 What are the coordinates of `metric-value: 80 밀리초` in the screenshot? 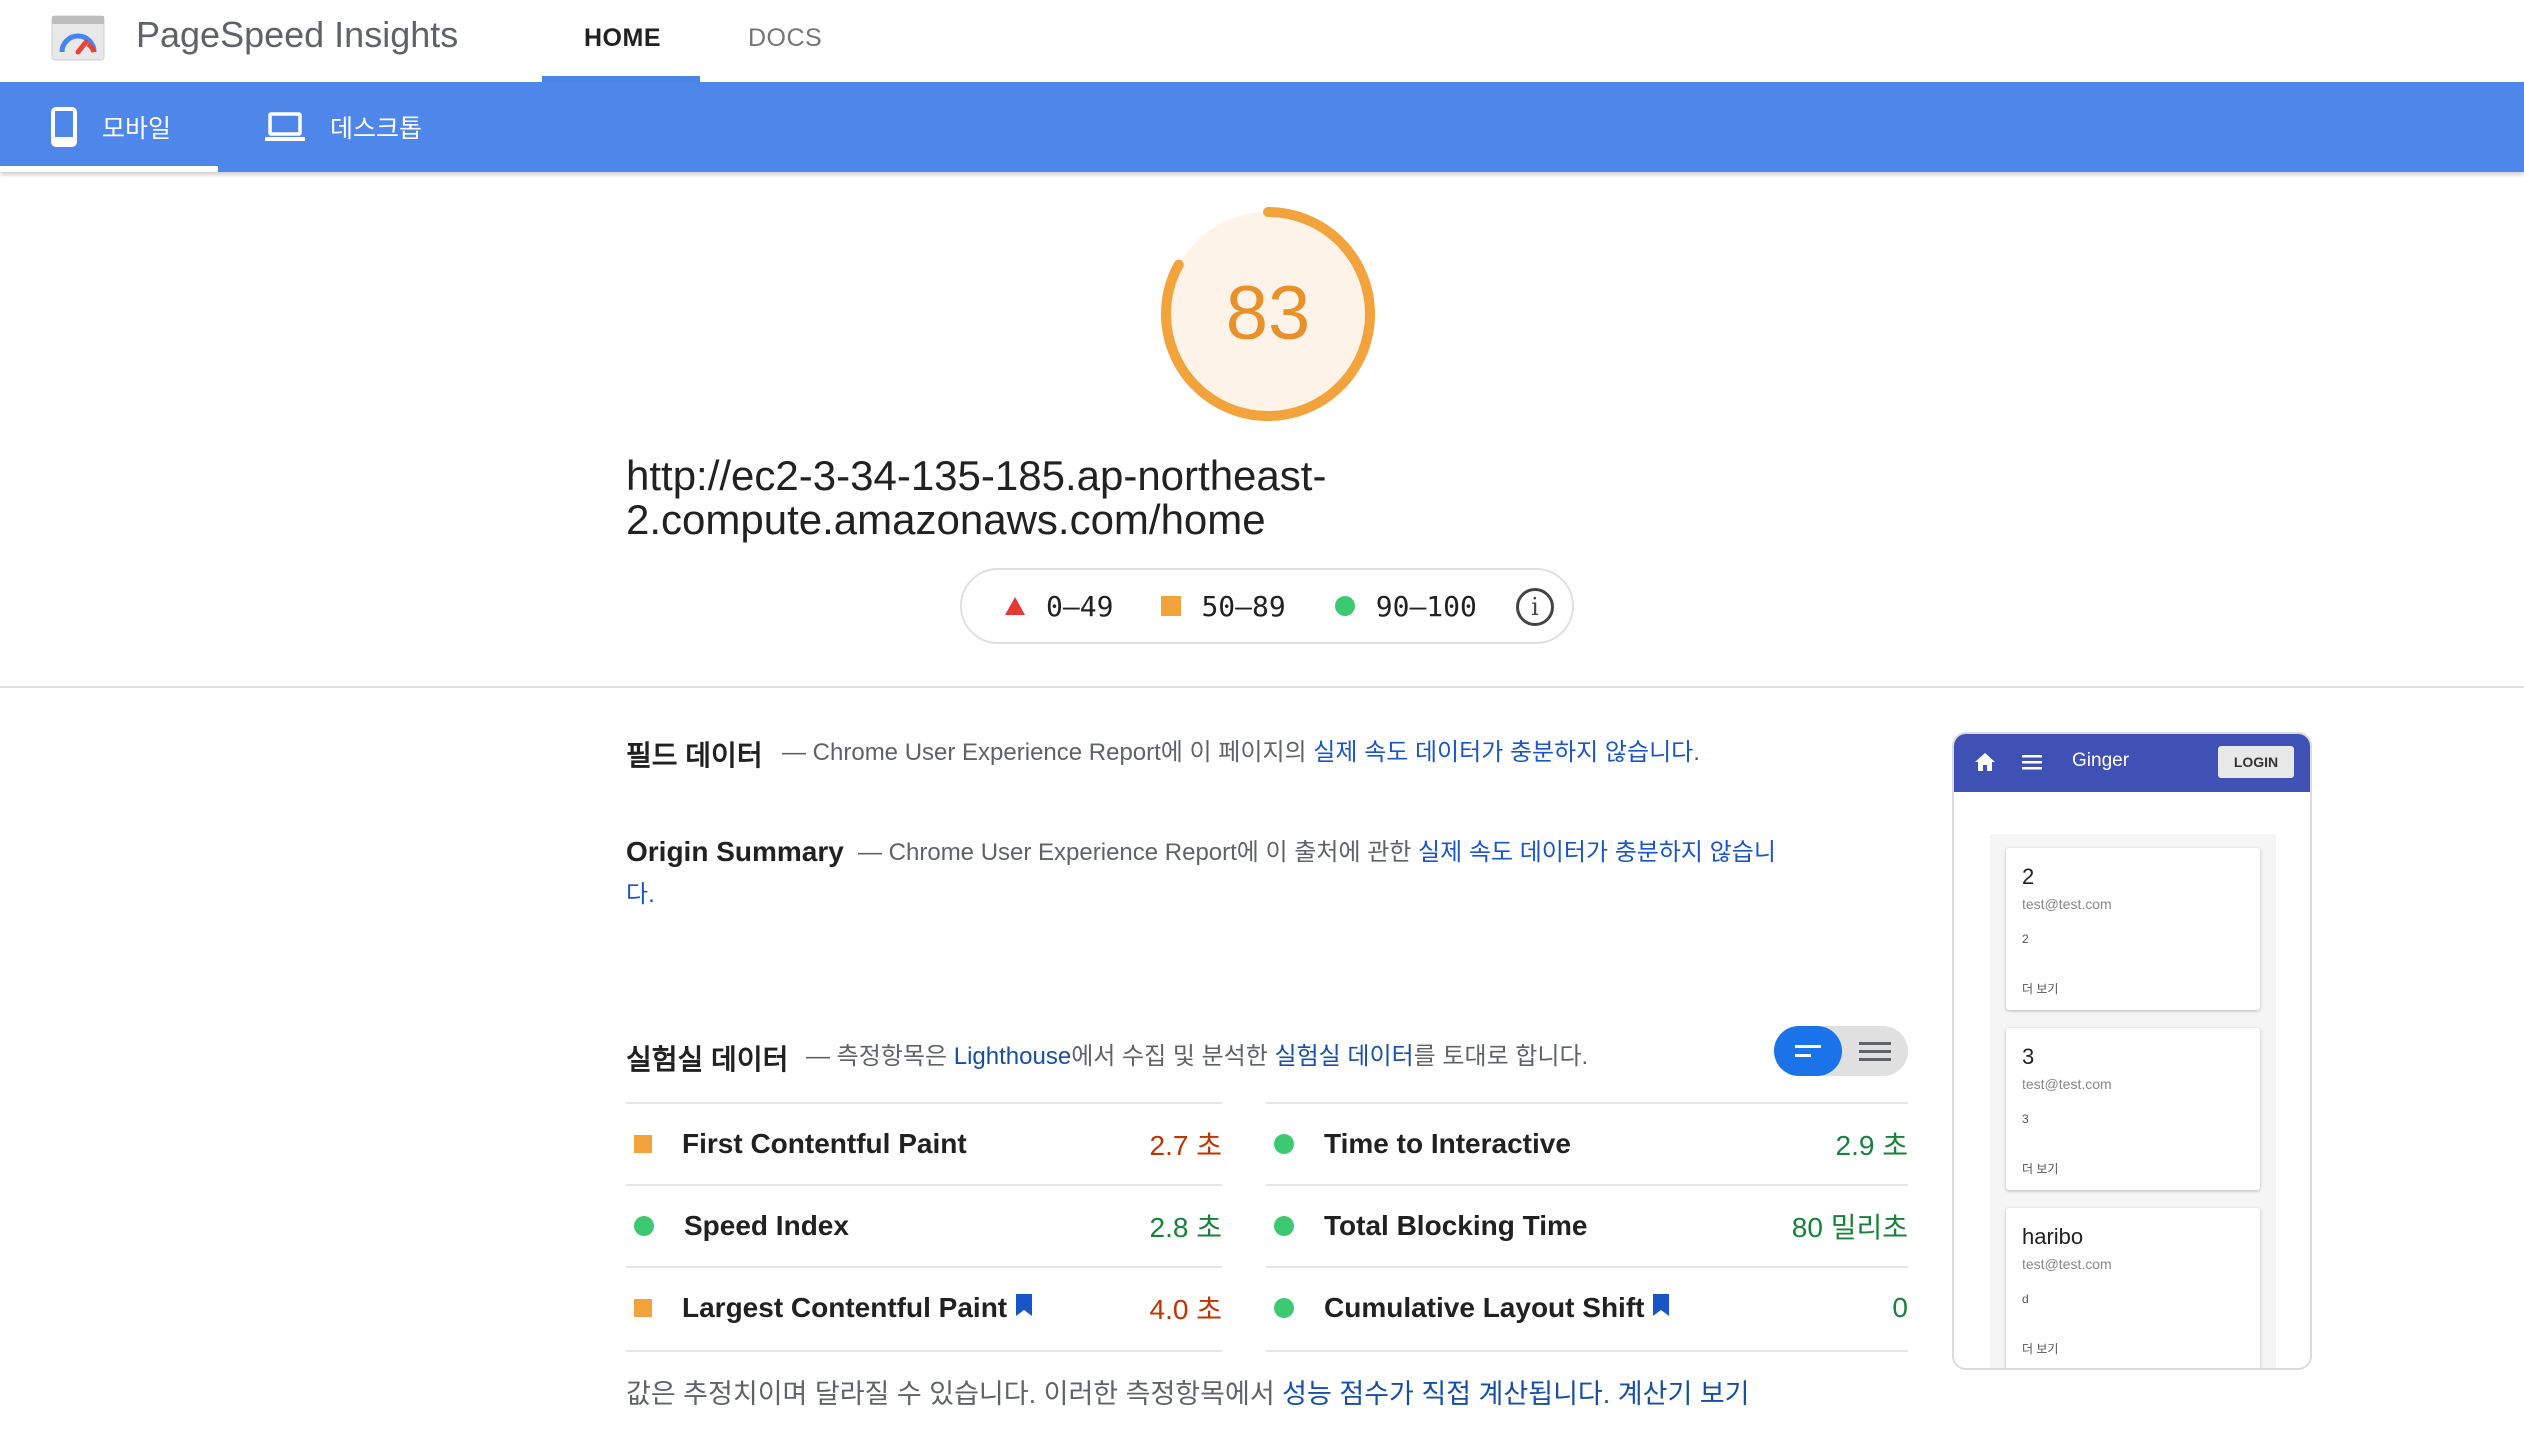 It's located at (1849, 1227).